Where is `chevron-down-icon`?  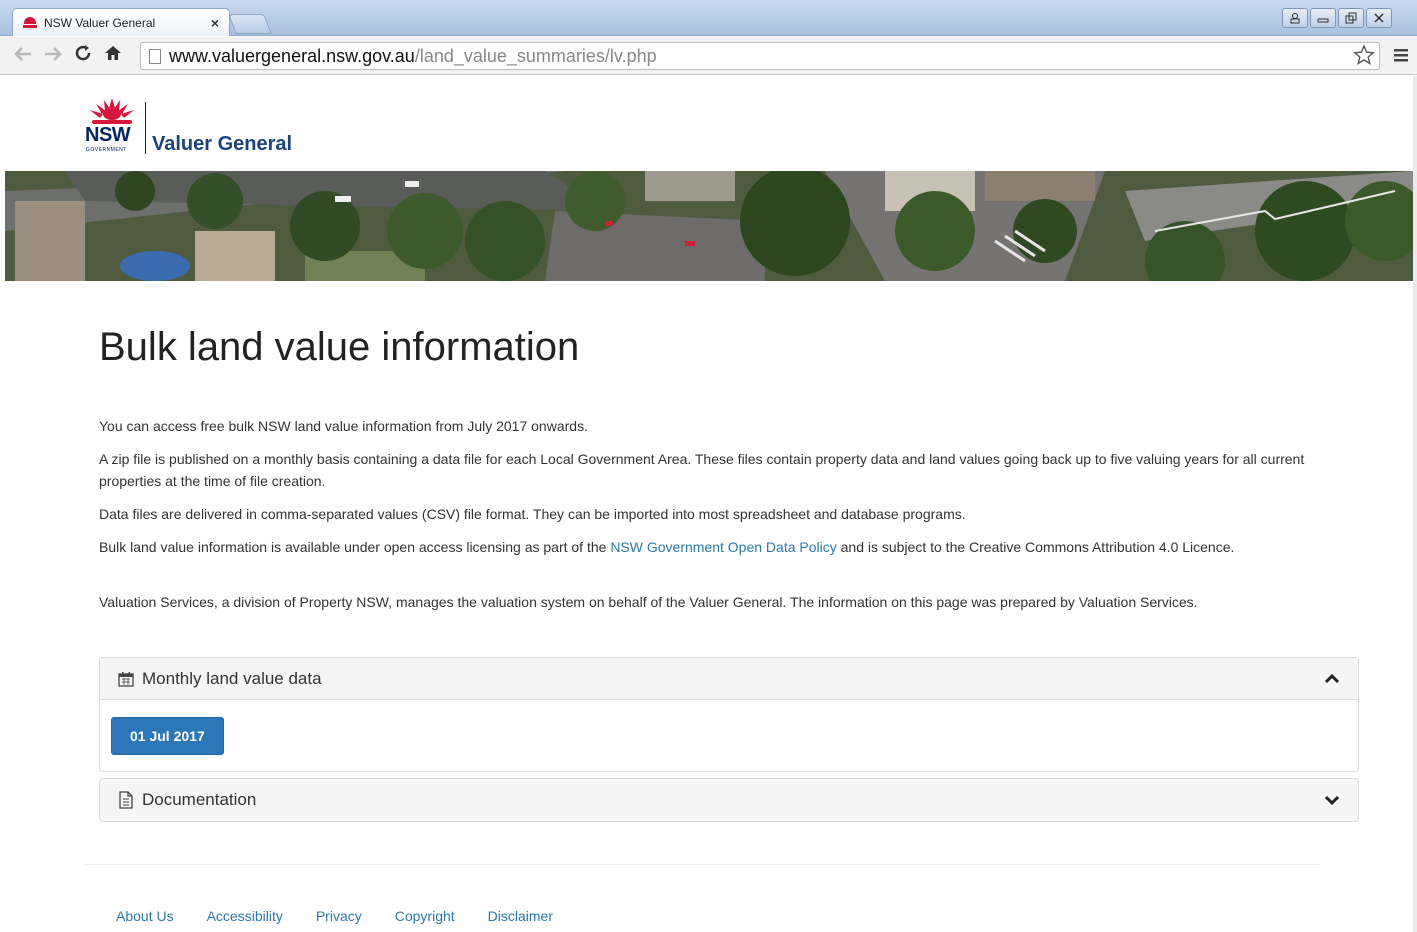
chevron-down-icon is located at coordinates (1332, 800).